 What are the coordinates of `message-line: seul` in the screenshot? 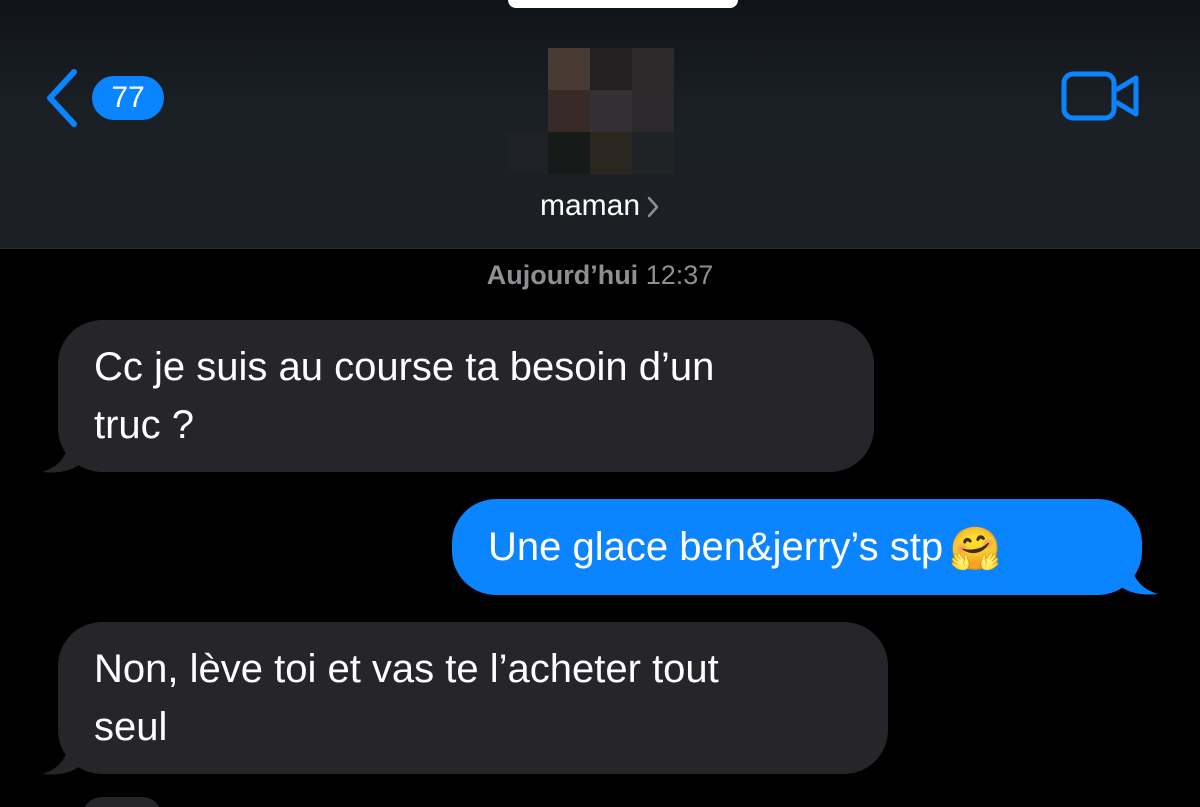 It's located at (131, 727).